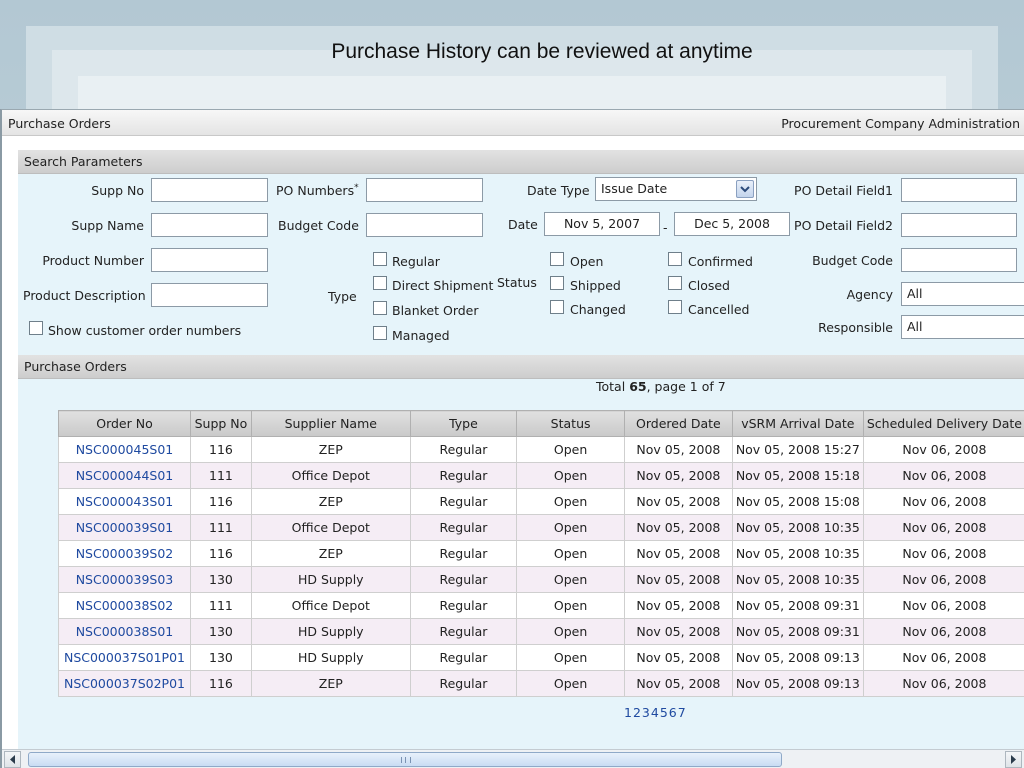 The width and height of the screenshot is (1024, 768). Describe the element at coordinates (93, 260) in the screenshot. I see `product-number-label: Product Number` at that location.